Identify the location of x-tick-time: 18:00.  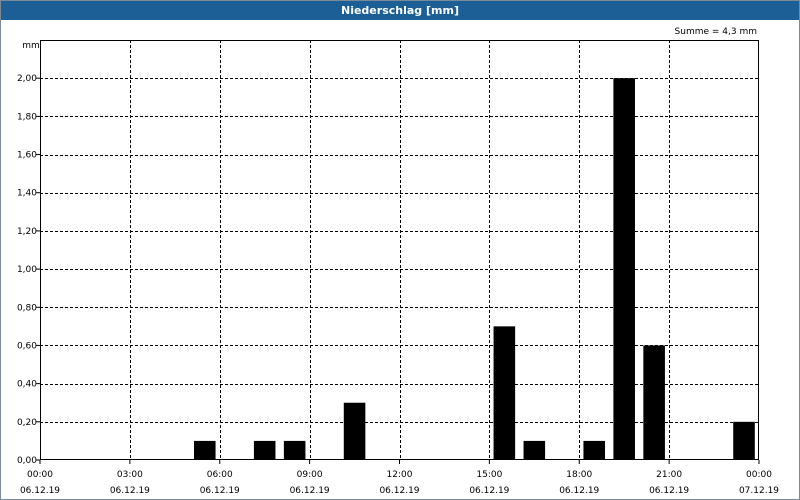
(579, 475).